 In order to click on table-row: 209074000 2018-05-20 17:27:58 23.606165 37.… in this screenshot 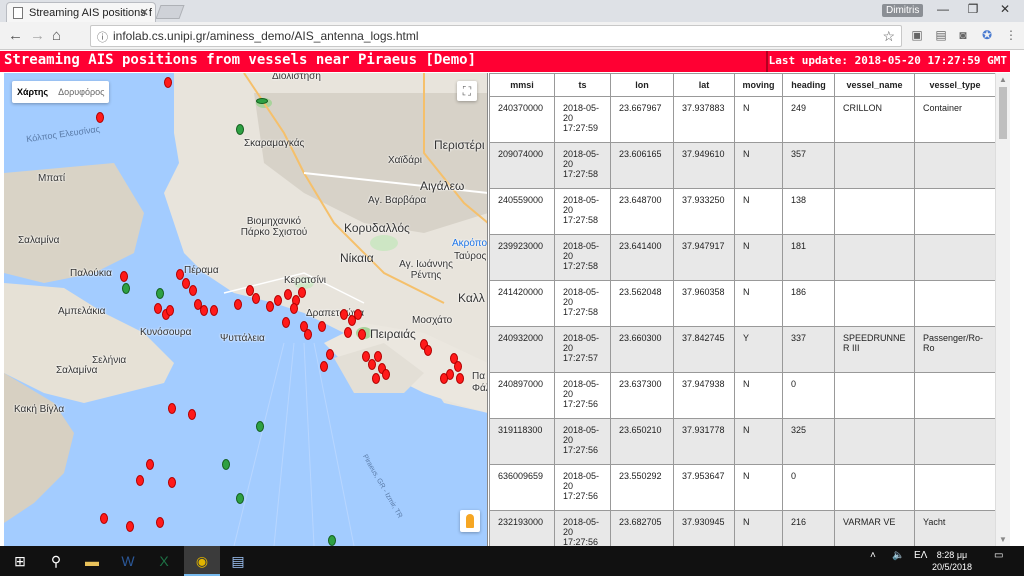, I will do `click(742, 165)`.